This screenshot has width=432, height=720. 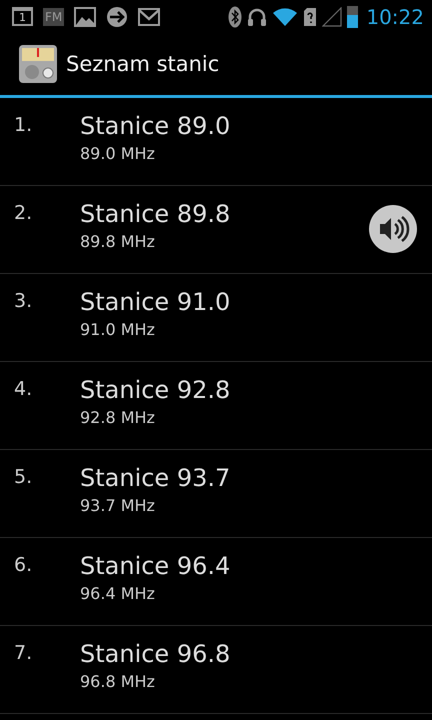 What do you see at coordinates (155, 654) in the screenshot?
I see `station-name: Stanice 96.8` at bounding box center [155, 654].